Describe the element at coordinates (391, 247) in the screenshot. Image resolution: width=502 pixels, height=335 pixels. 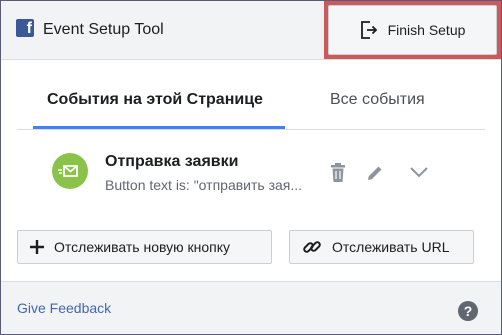
I see `track-url-button-label: Отслеживать URL` at that location.